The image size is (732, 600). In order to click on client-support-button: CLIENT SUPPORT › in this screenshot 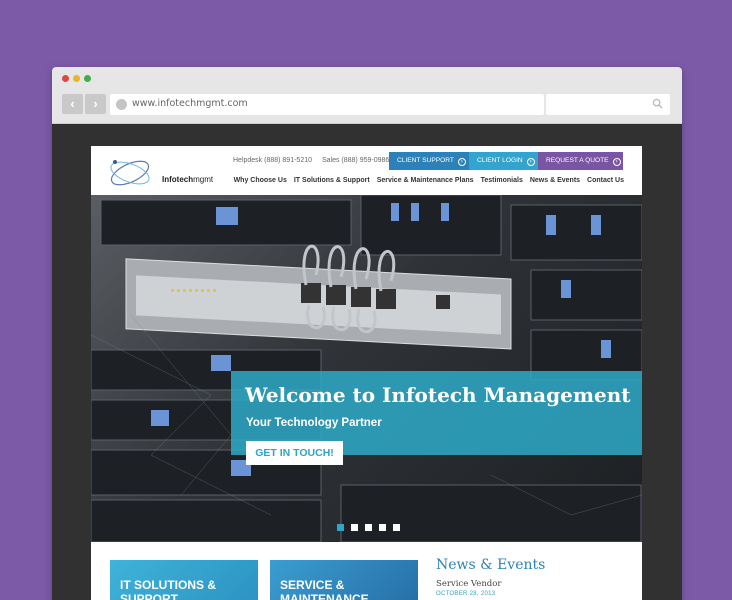, I will do `click(429, 161)`.